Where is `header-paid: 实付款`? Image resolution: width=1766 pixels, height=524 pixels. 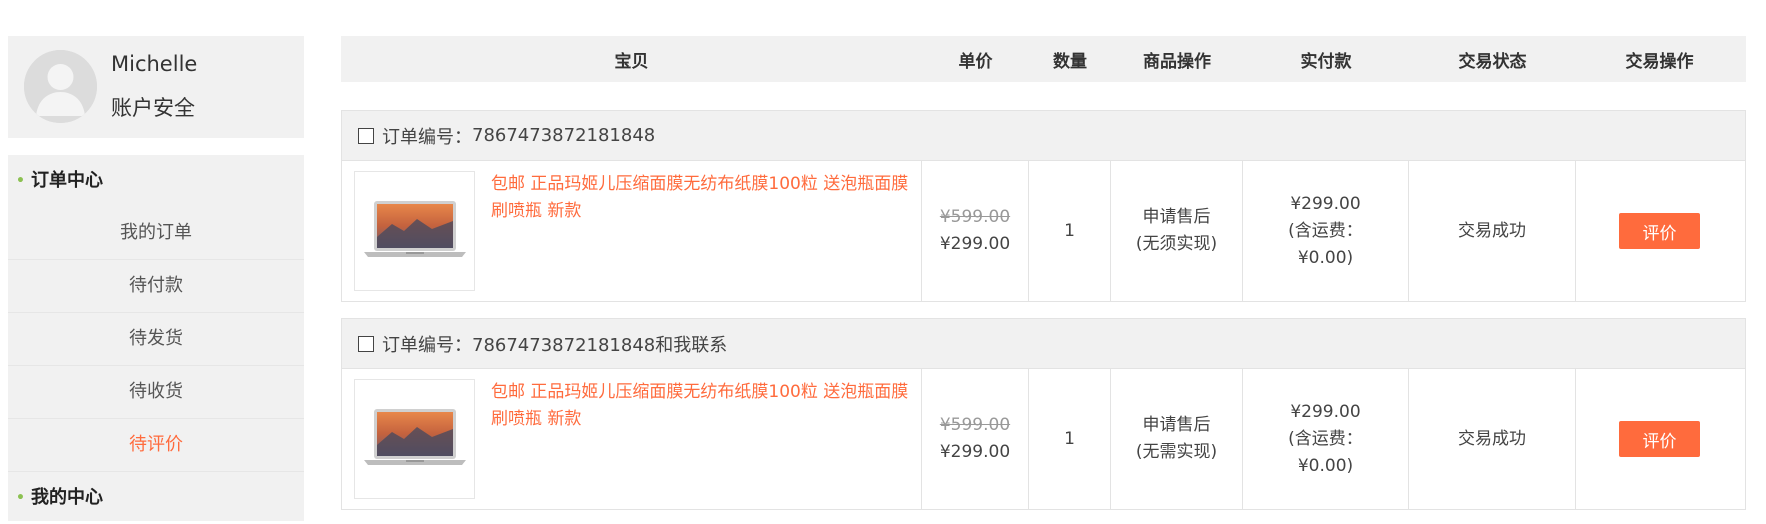
header-paid: 实付款 is located at coordinates (1326, 61).